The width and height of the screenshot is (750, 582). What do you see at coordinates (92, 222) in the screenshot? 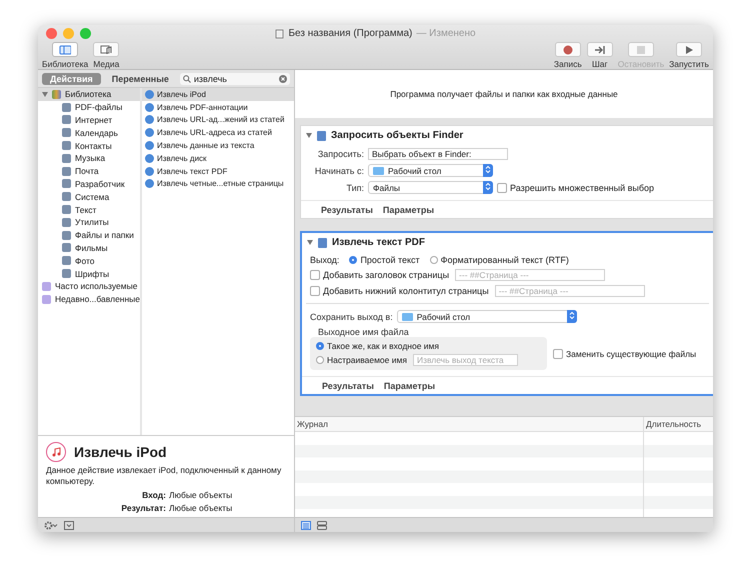
I see `category-label: Утилиты` at bounding box center [92, 222].